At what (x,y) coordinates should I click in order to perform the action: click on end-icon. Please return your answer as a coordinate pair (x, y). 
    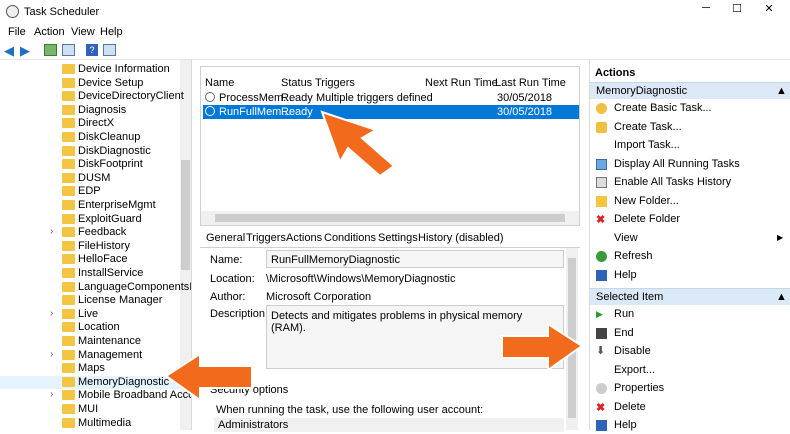
    Looking at the image, I should click on (601, 333).